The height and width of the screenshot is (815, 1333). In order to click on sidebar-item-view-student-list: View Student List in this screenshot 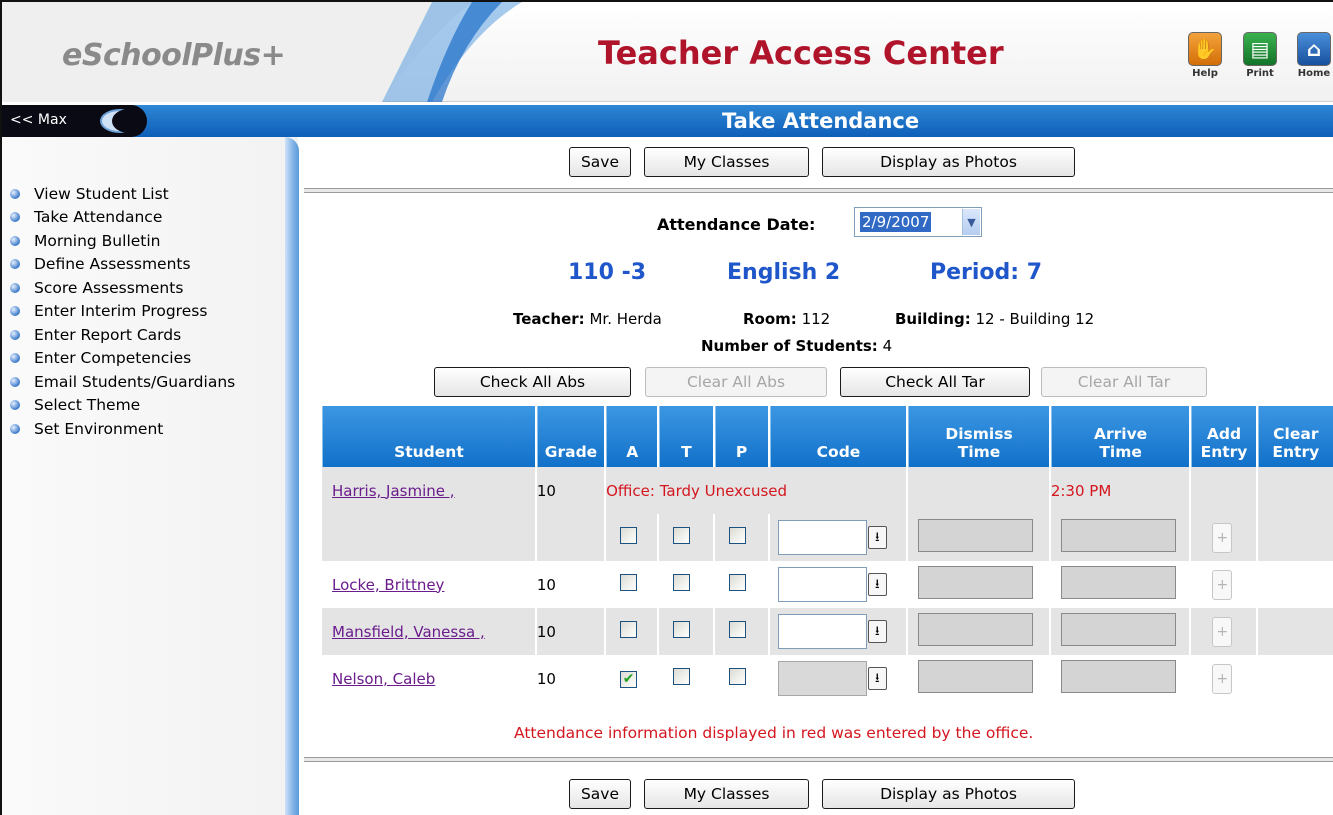, I will do `click(122, 194)`.